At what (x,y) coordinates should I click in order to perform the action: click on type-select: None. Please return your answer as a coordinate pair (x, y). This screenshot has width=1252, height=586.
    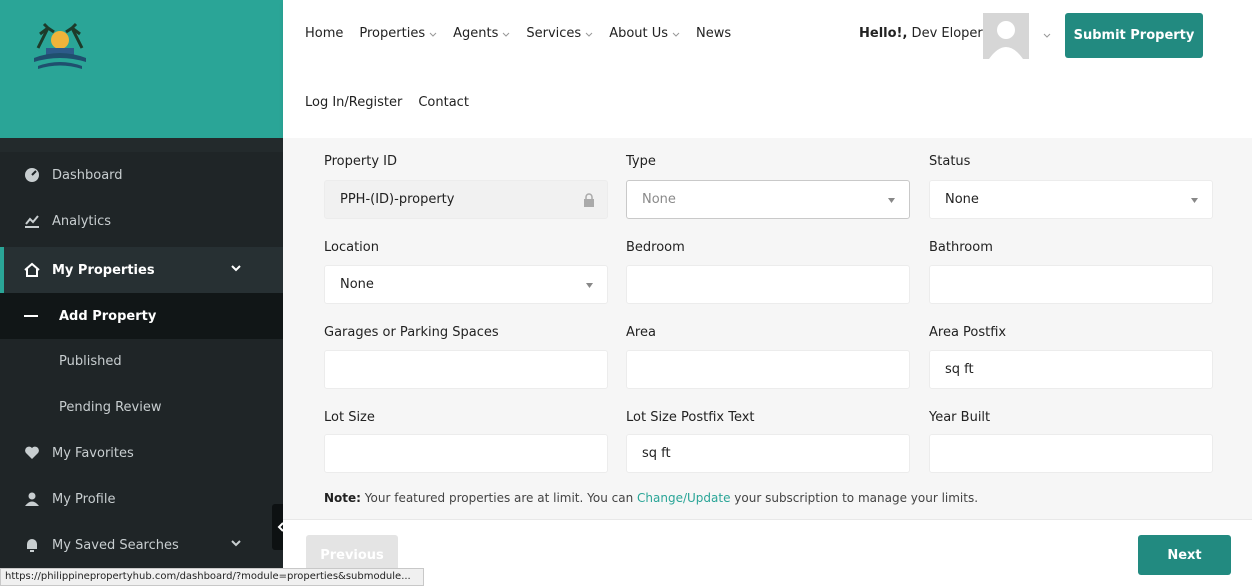
    Looking at the image, I should click on (768, 199).